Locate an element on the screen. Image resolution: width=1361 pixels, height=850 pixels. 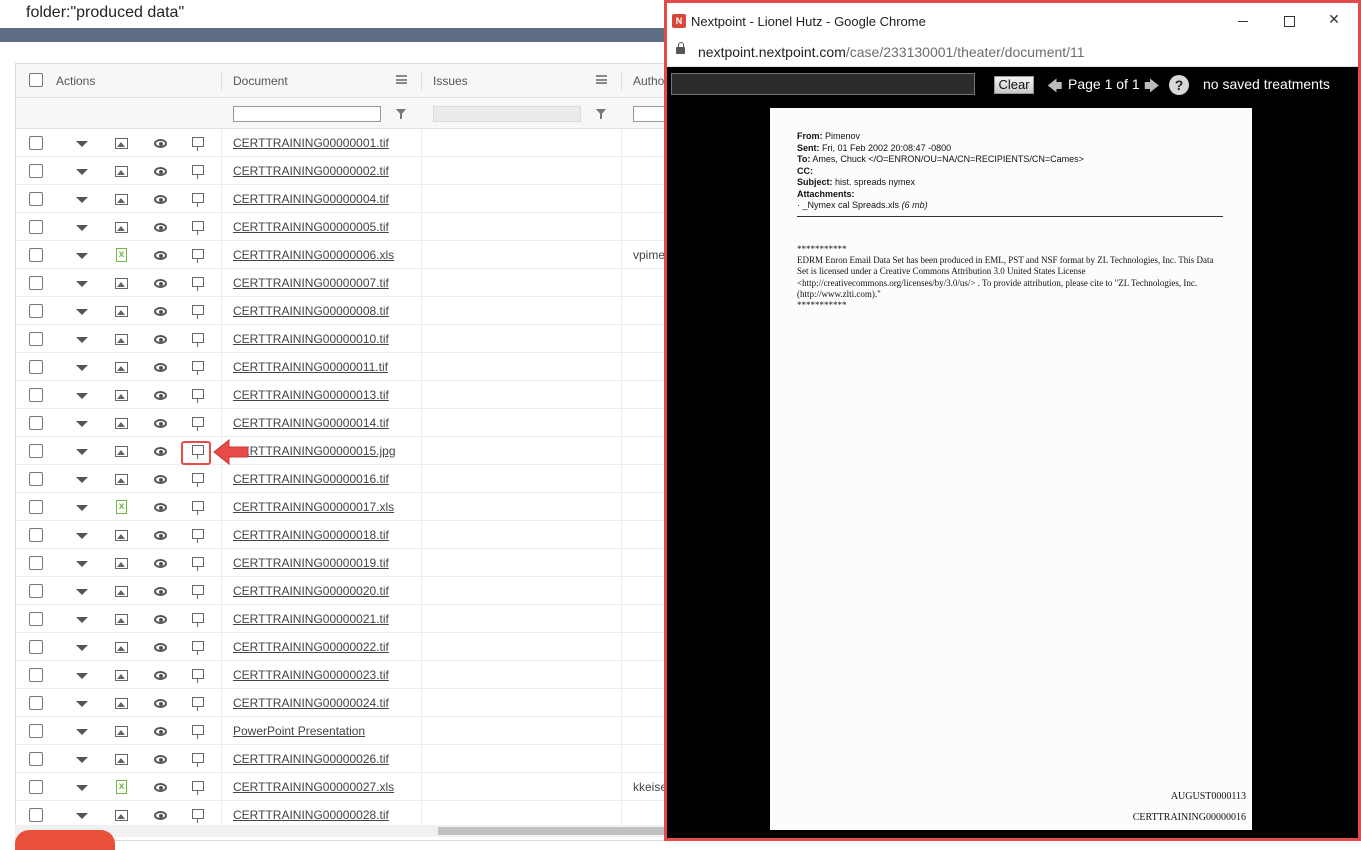
table-row: CERTTRAINING00000016.tif is located at coordinates (365, 479).